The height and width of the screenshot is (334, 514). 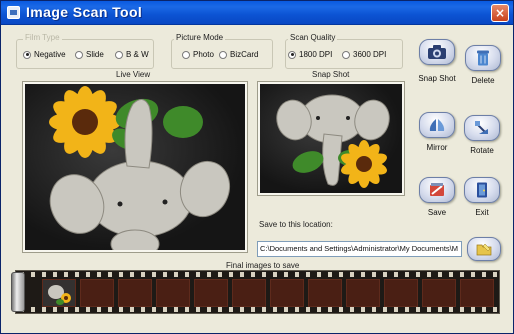 I want to click on folder-icon, so click(x=484, y=249).